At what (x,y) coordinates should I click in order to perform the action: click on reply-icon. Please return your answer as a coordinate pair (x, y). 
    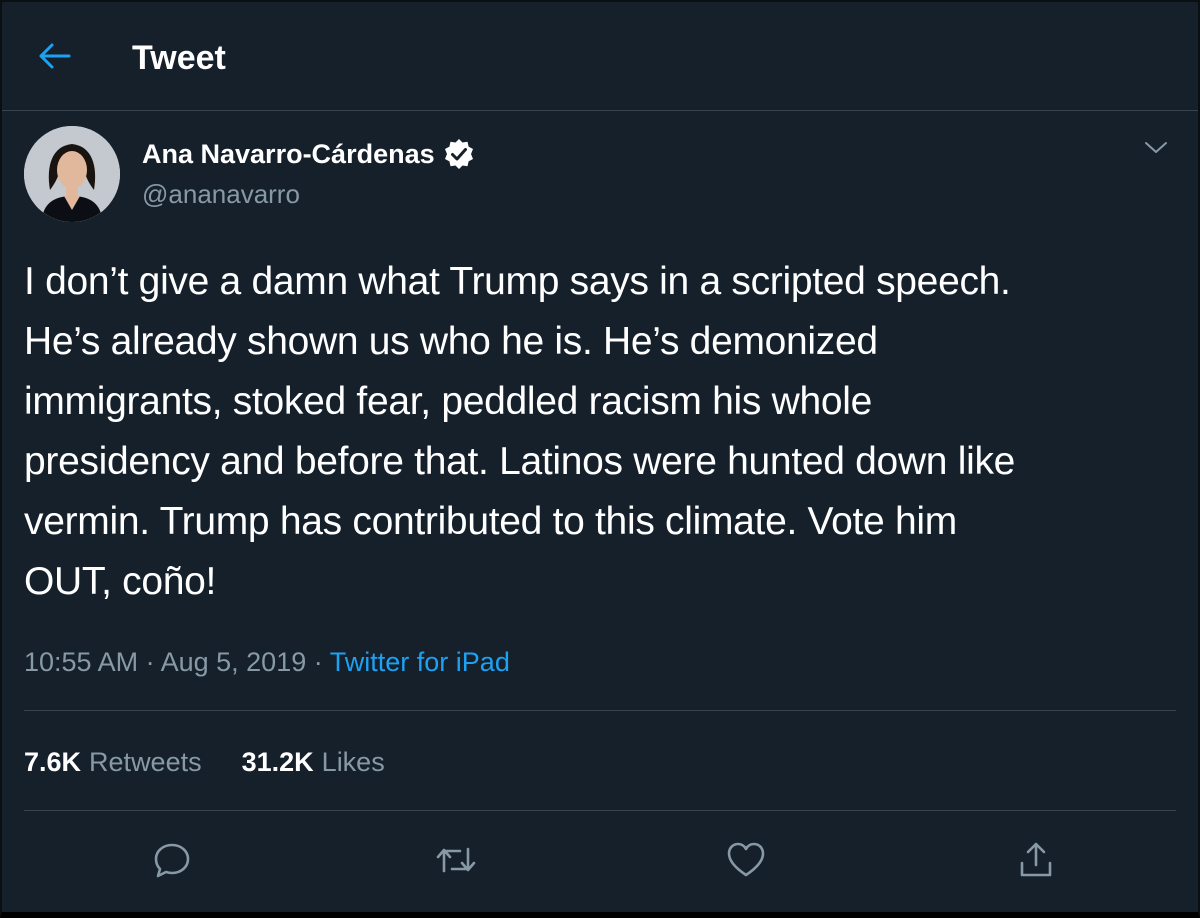
    Looking at the image, I should click on (172, 862).